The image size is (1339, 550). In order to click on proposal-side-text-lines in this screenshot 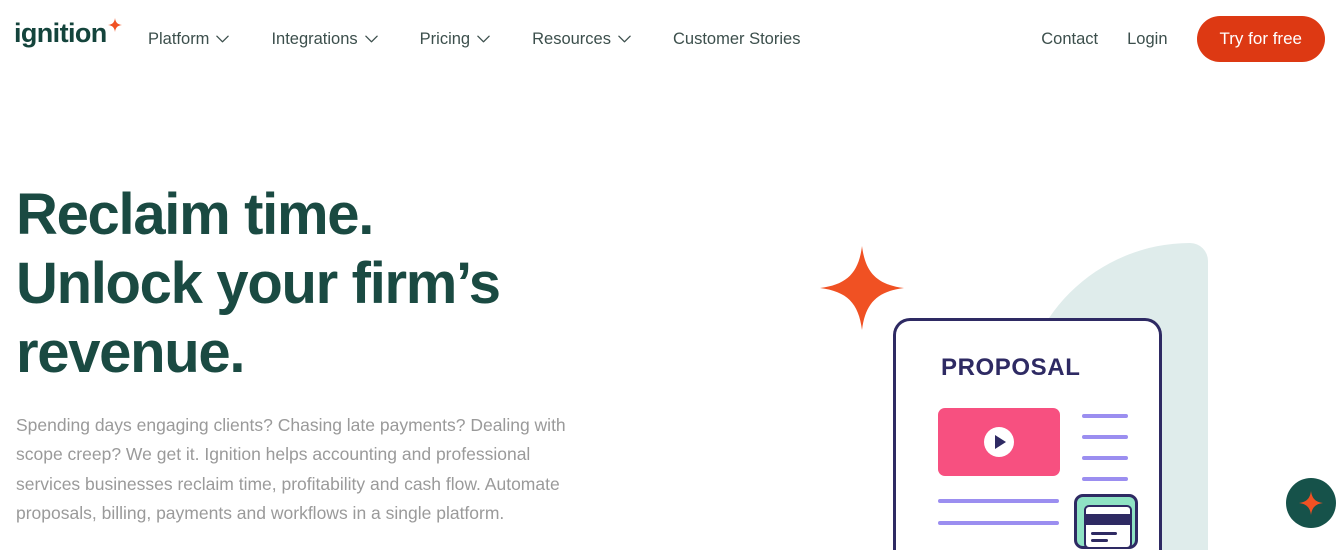, I will do `click(1105, 456)`.